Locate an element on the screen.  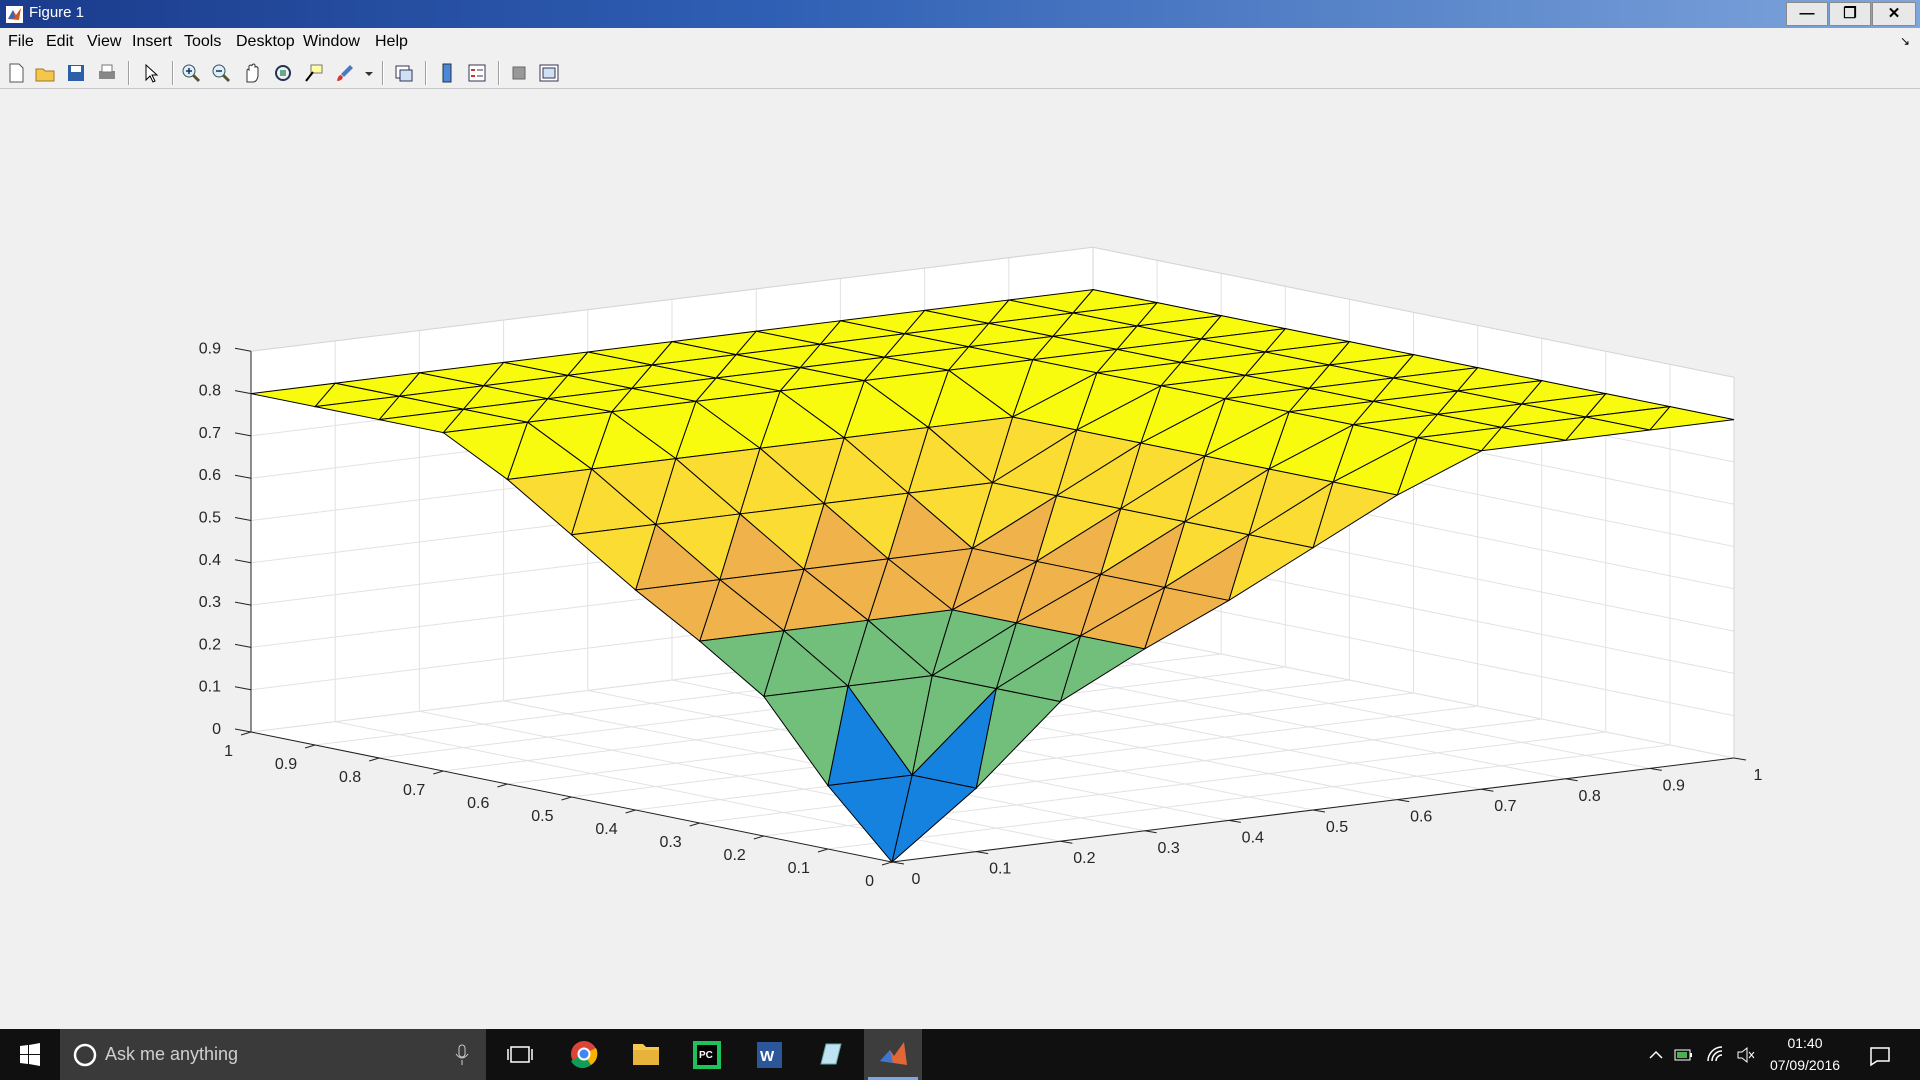
colorbar-icon is located at coordinates (447, 73).